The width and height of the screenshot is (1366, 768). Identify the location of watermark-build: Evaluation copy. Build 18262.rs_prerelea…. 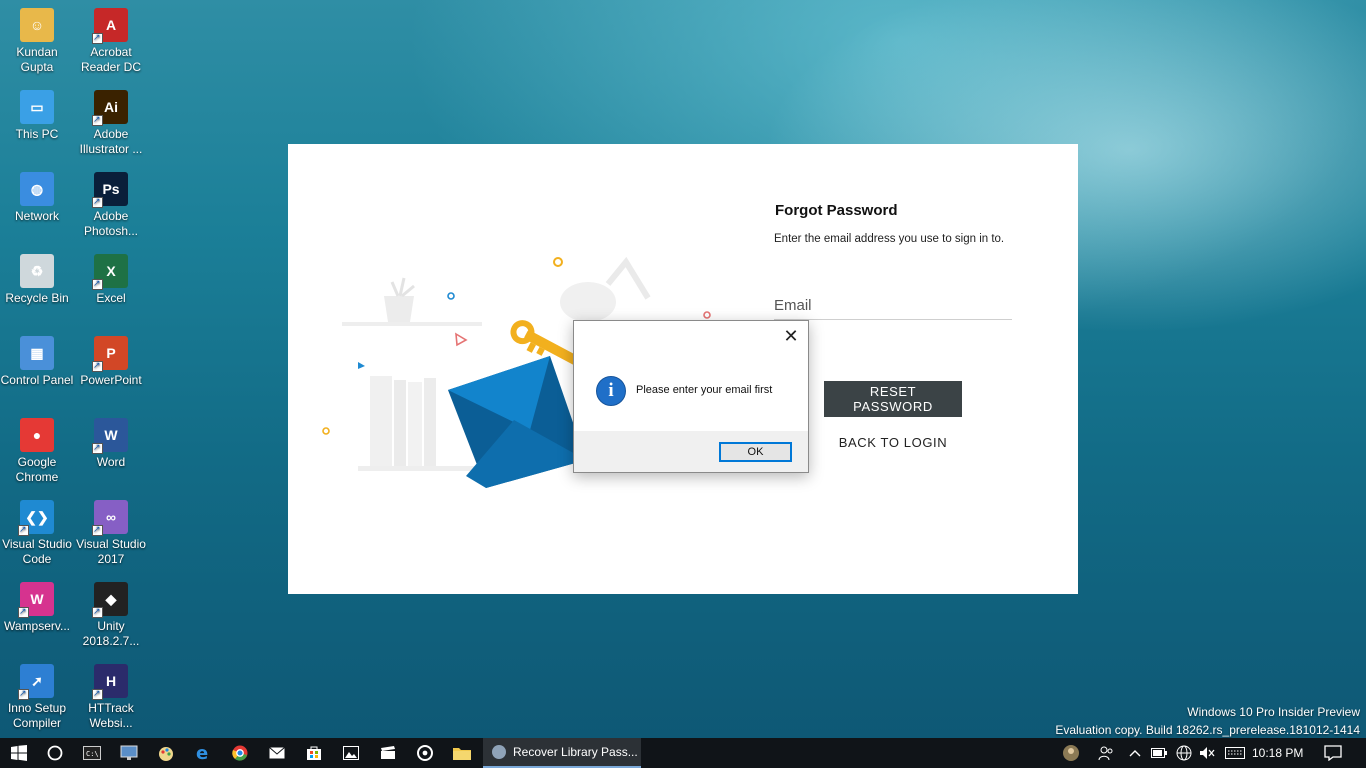
(1207, 730).